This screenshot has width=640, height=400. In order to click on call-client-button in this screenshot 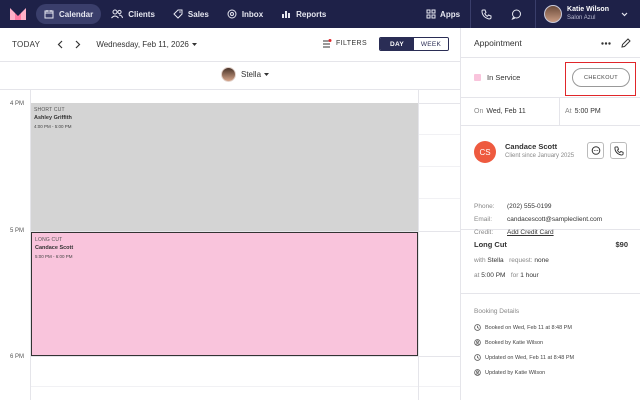, I will do `click(618, 150)`.